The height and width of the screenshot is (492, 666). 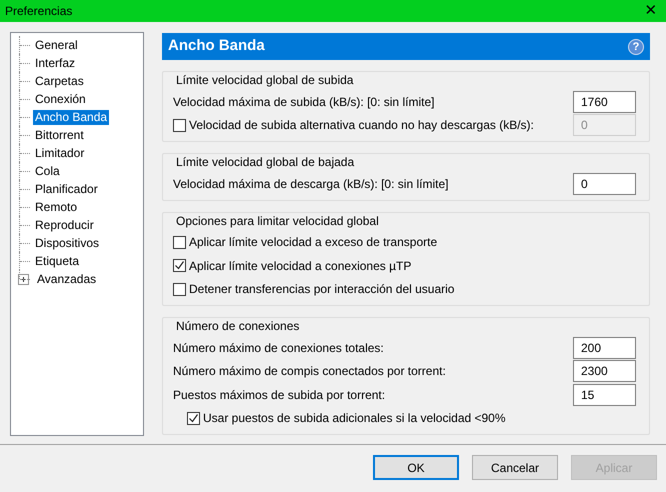 I want to click on input-field: 15, so click(x=604, y=395).